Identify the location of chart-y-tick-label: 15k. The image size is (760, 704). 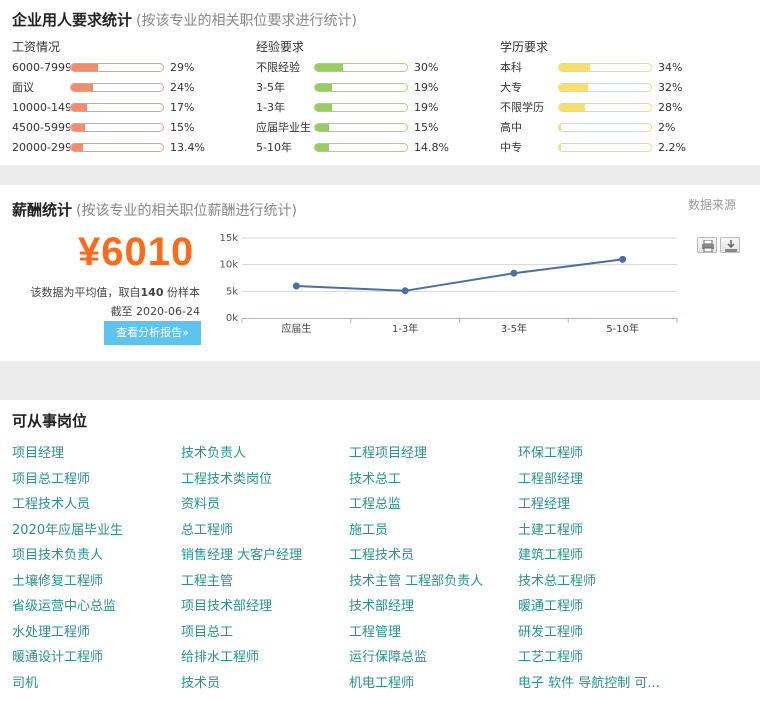
(228, 238).